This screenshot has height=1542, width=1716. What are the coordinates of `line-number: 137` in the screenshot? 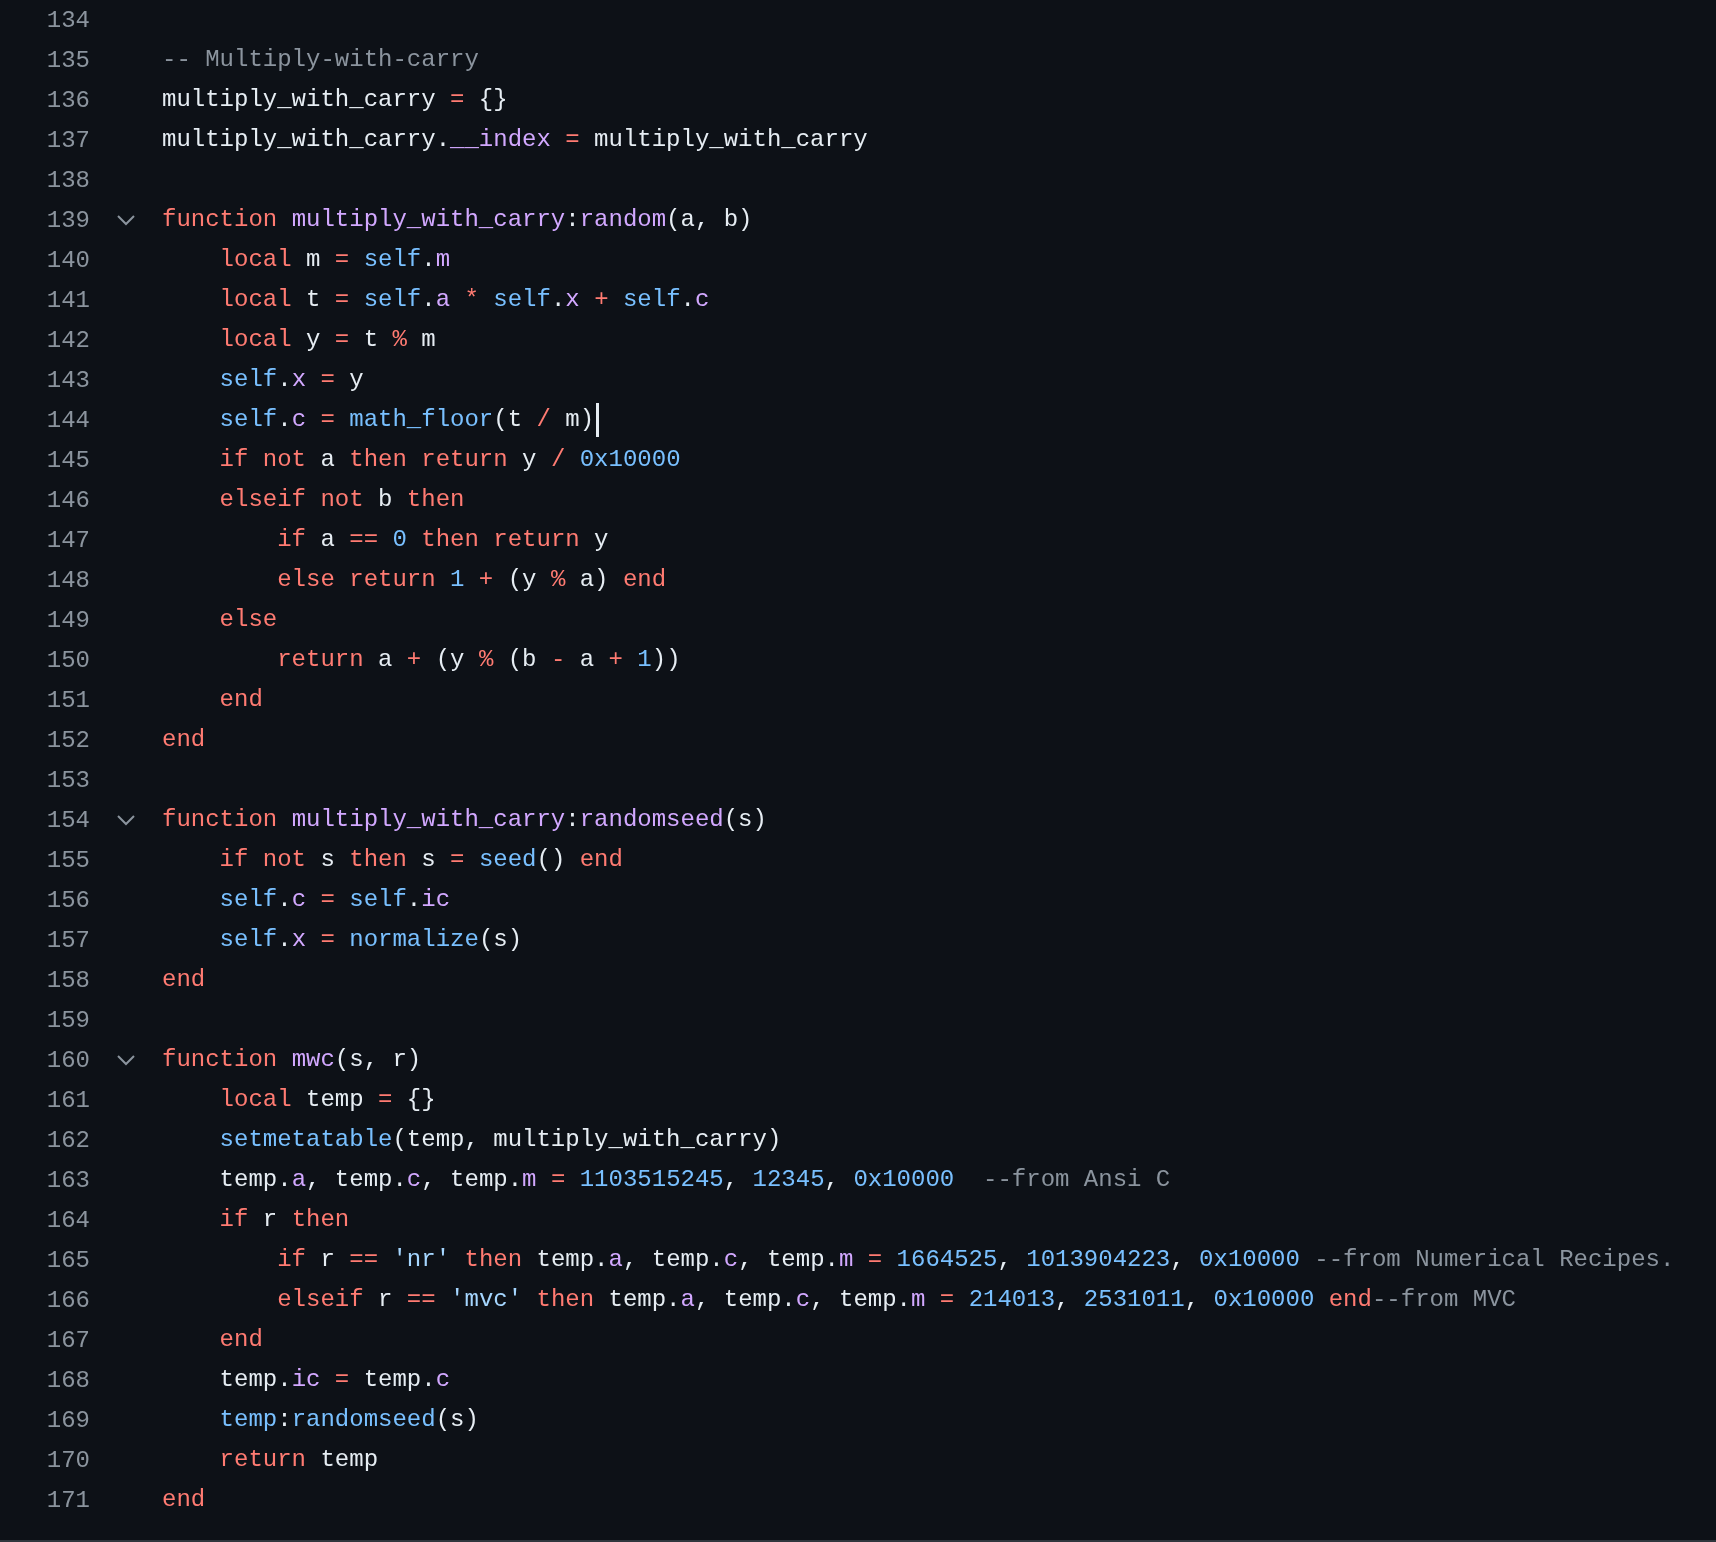 It's located at (67, 140).